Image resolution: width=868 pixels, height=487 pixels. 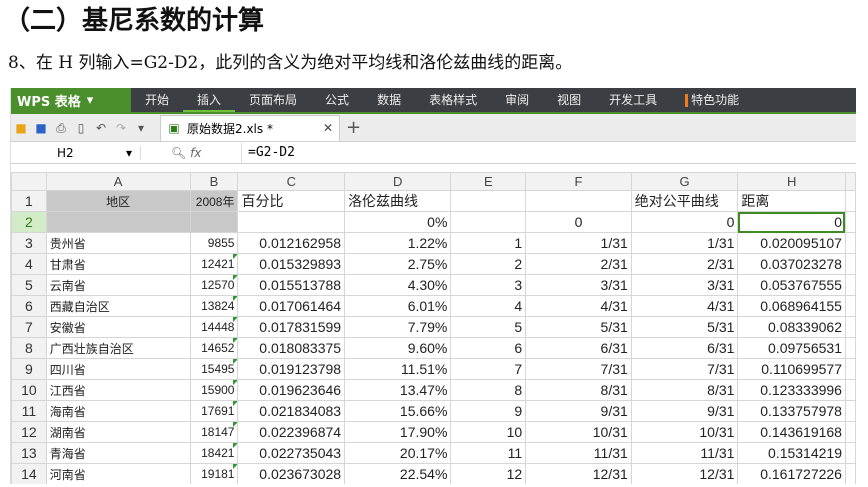 I want to click on cell-H14: 0.161727226, so click(x=791, y=473).